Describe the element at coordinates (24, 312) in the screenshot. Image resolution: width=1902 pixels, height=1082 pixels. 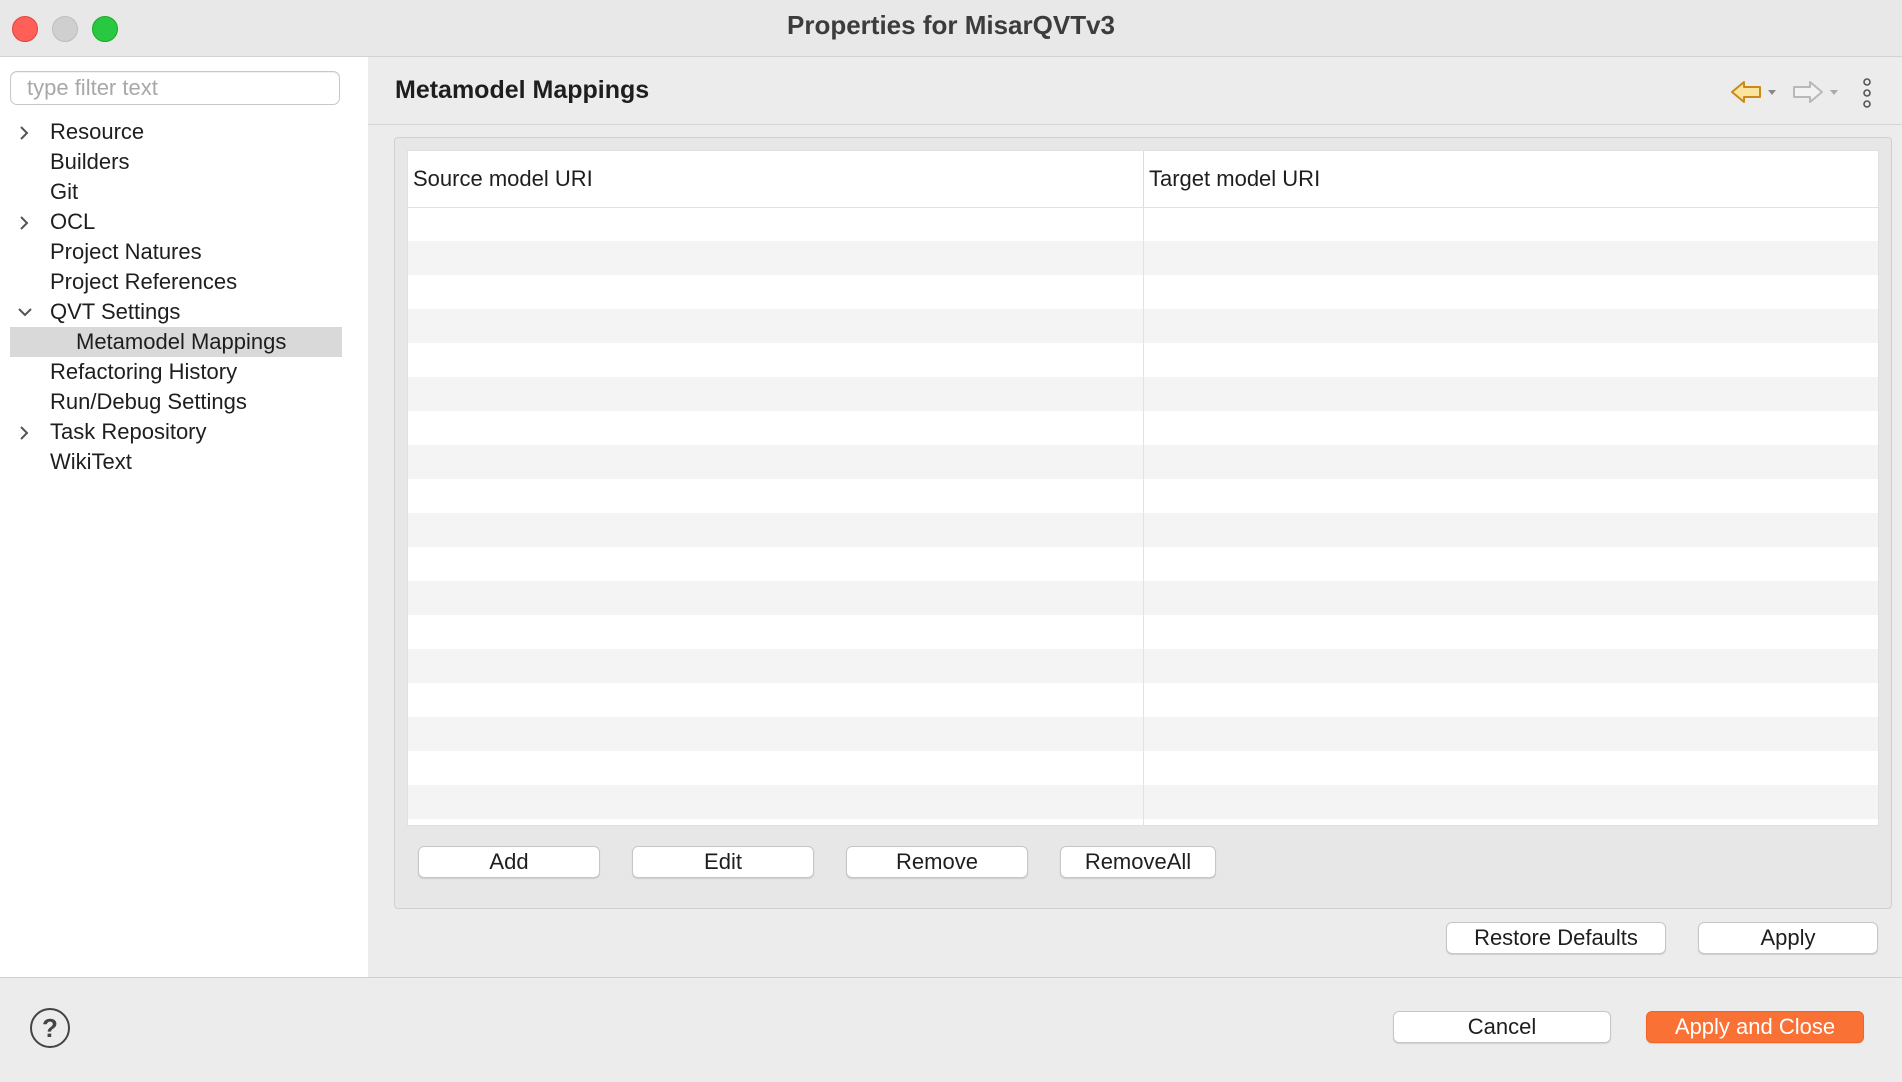
I see `chevron-down-icon` at that location.